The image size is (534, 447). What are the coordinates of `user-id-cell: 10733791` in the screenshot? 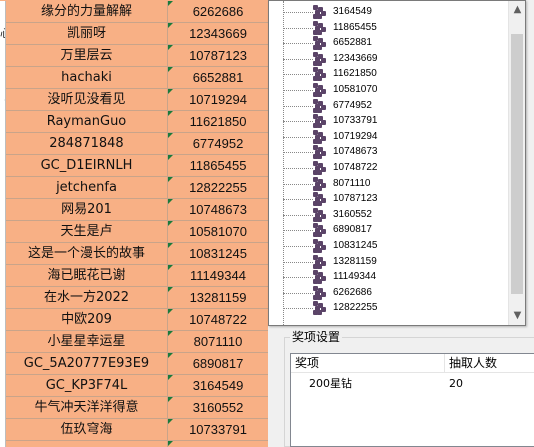 It's located at (218, 430).